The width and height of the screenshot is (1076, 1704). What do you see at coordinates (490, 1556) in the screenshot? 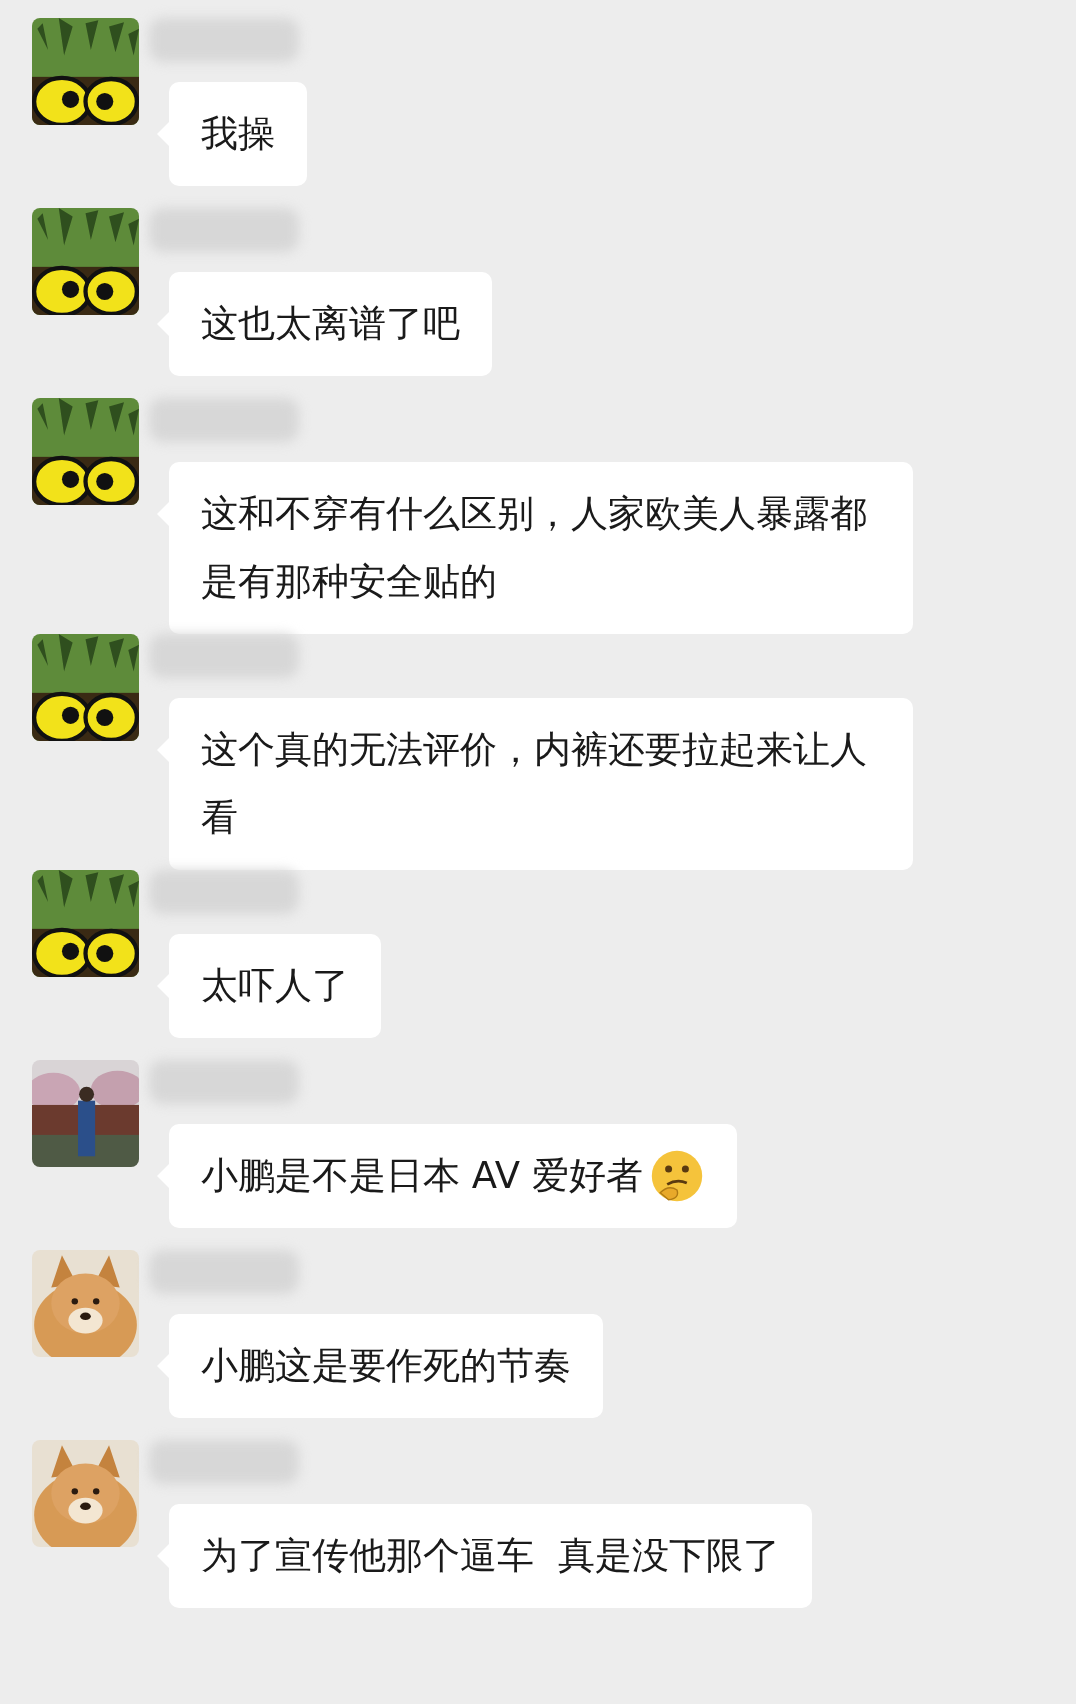
I see `message-text: 为了宣传他那个逼车 真是没下限了` at bounding box center [490, 1556].